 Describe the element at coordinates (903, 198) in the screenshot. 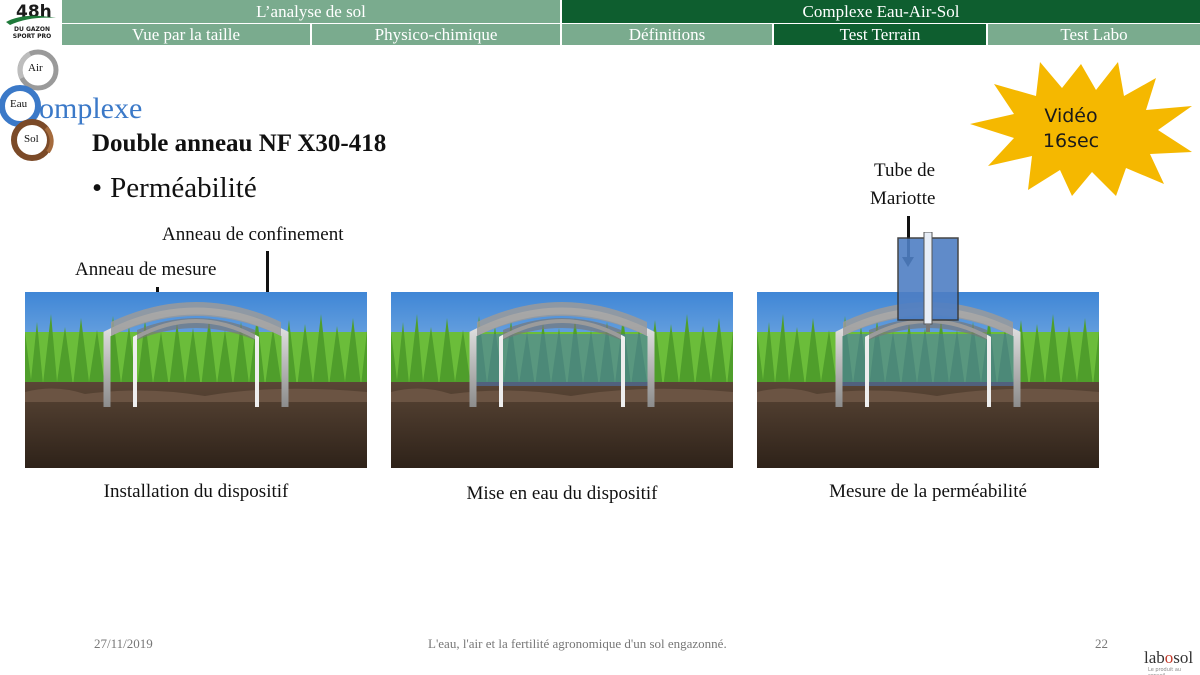

I see `annotation-tube-line2: Mariotte` at that location.